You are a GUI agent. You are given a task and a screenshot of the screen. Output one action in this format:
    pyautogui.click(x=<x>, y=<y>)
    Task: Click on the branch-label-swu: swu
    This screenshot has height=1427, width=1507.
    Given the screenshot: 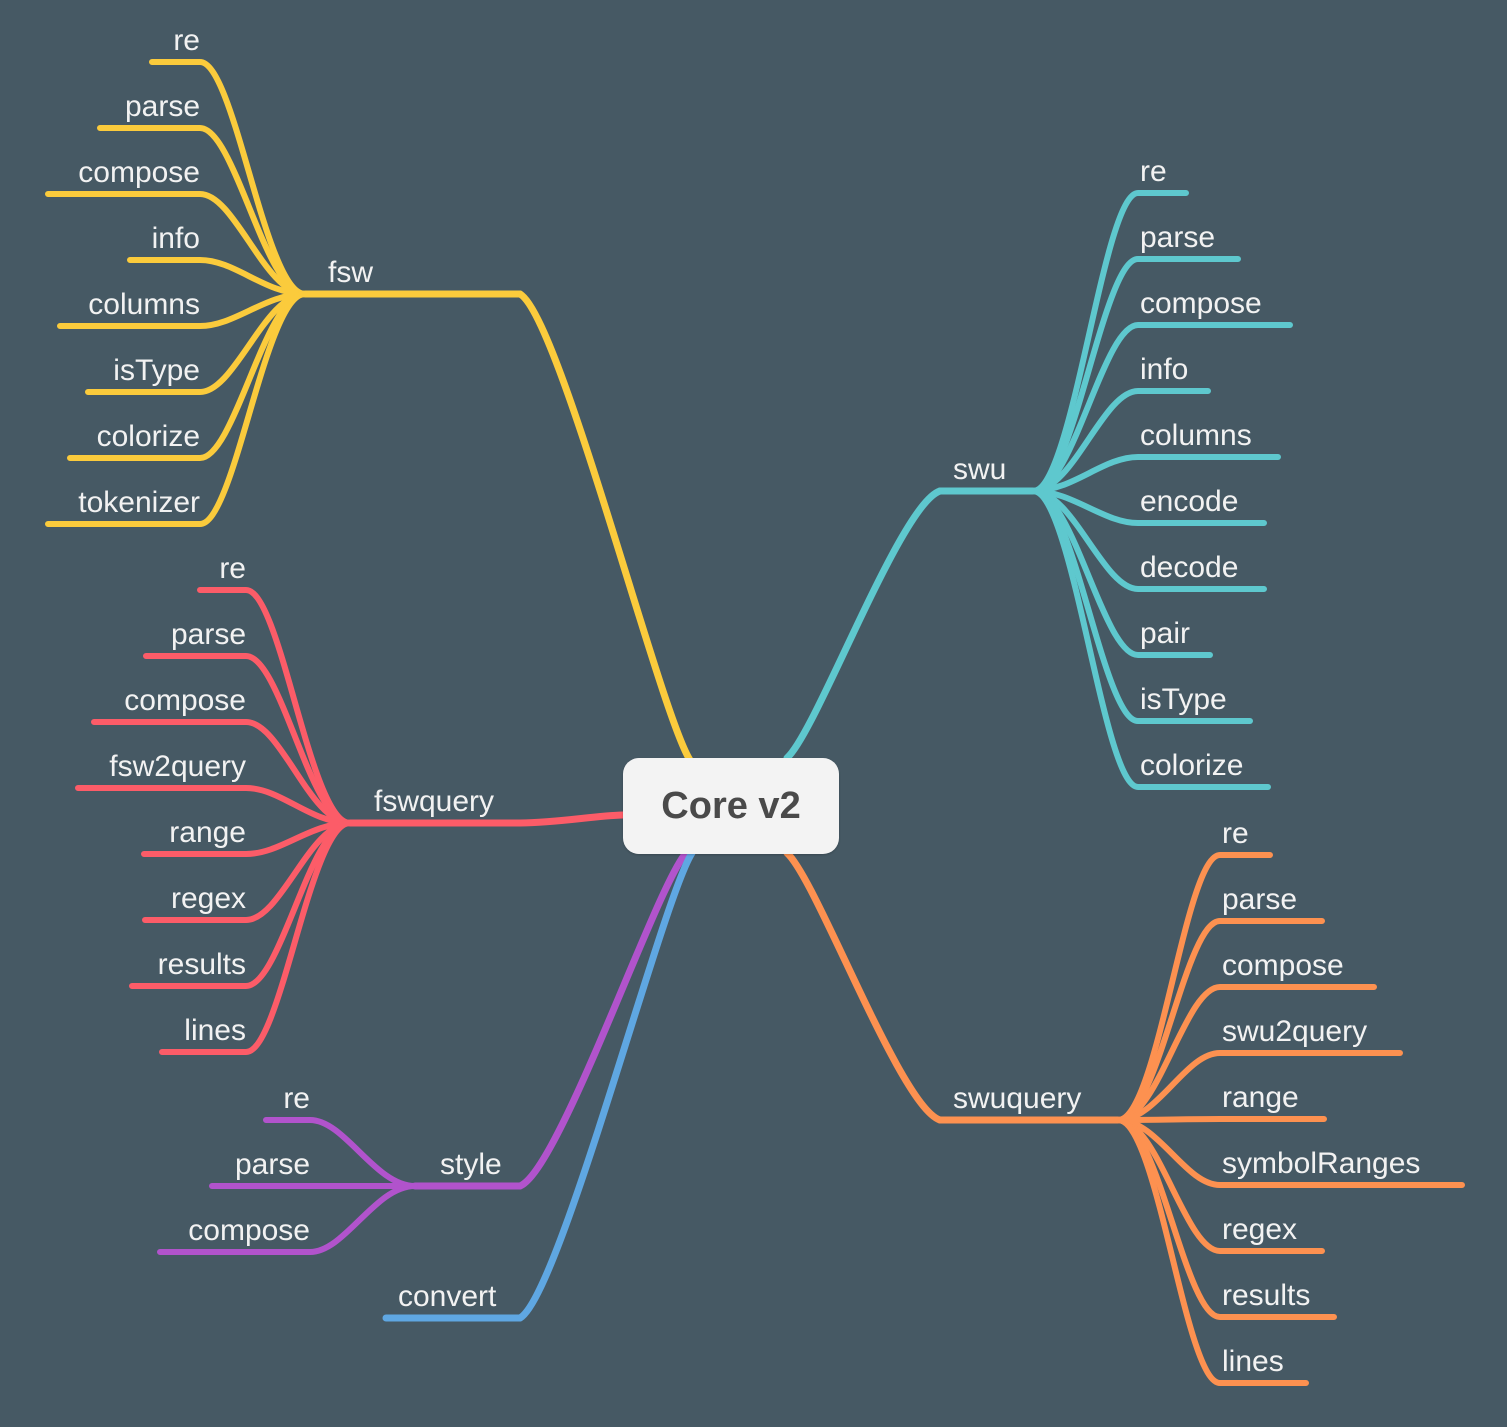 What is the action you would take?
    pyautogui.click(x=979, y=469)
    